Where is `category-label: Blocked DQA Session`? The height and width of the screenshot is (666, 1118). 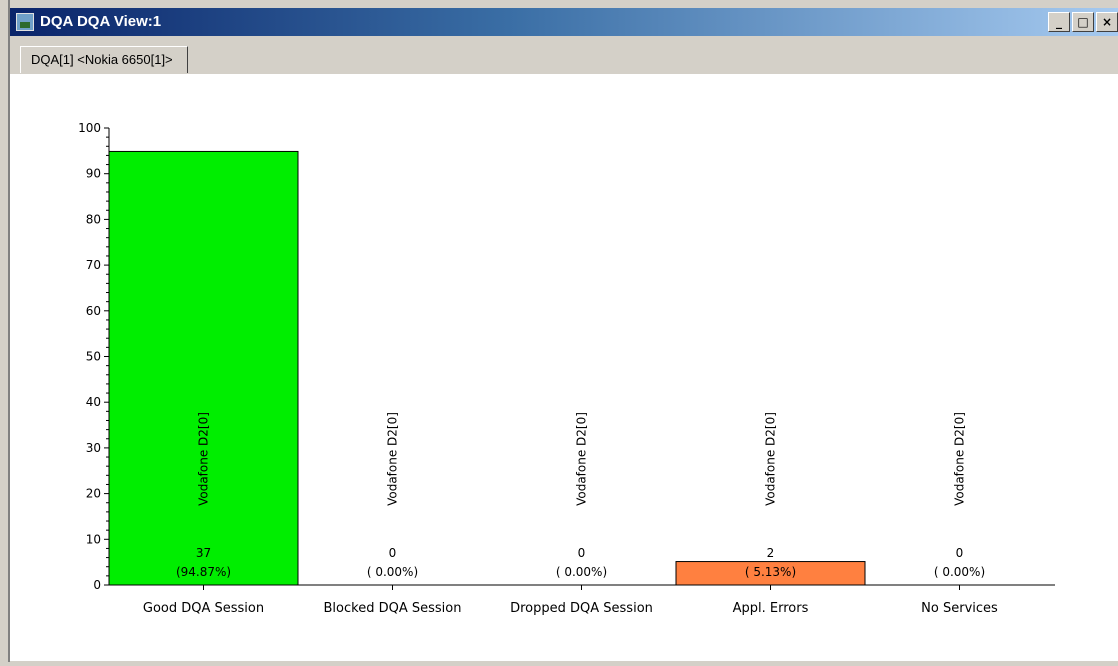
category-label: Blocked DQA Session is located at coordinates (393, 608).